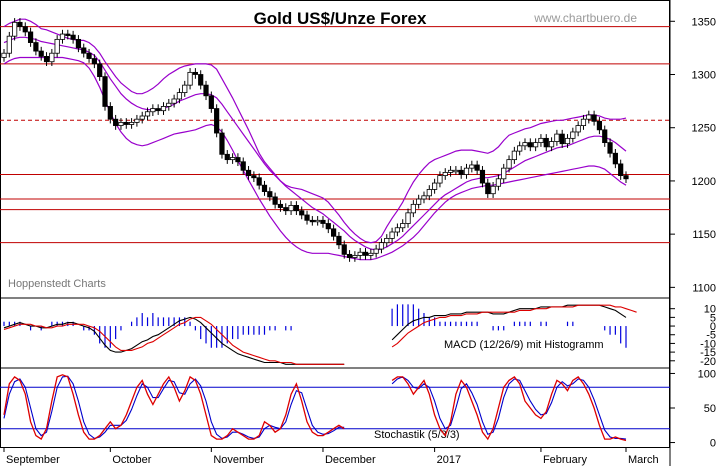 The image size is (723, 466). What do you see at coordinates (524, 345) in the screenshot?
I see `macd-label: MACD (12/26/9) mit Histogramm` at bounding box center [524, 345].